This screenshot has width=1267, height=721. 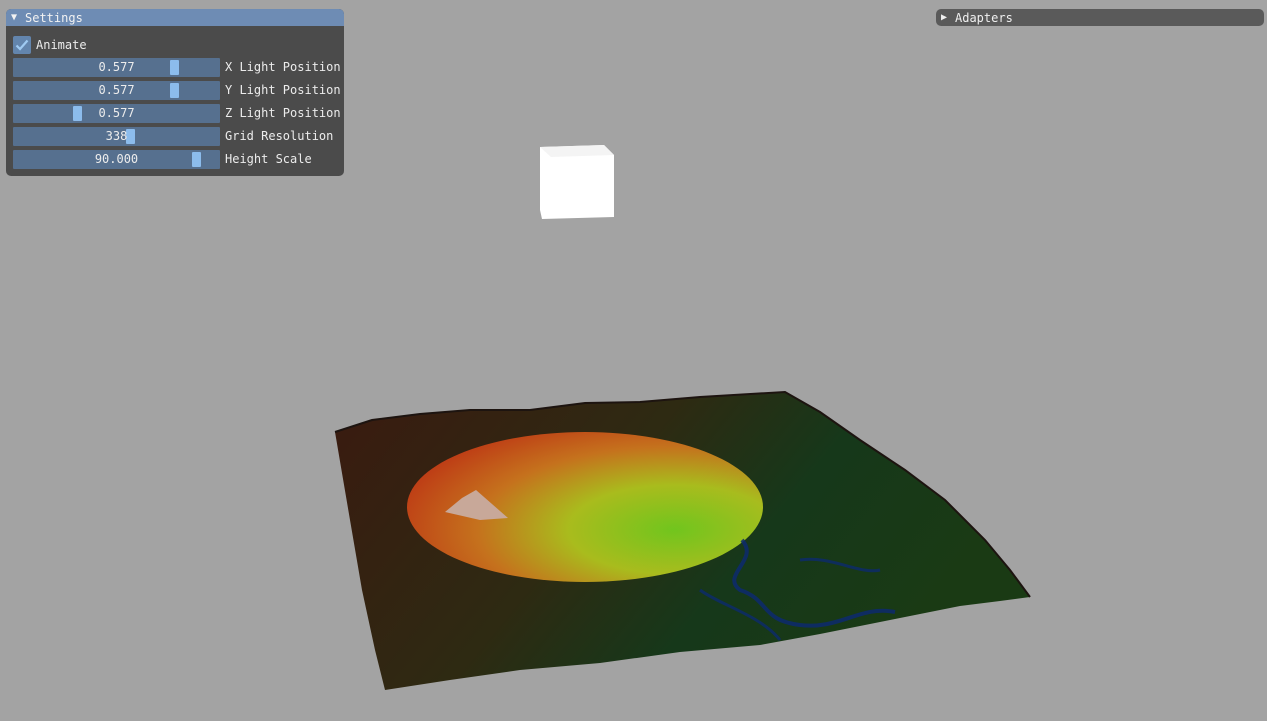 I want to click on slider-value: 90.000, so click(x=116, y=159).